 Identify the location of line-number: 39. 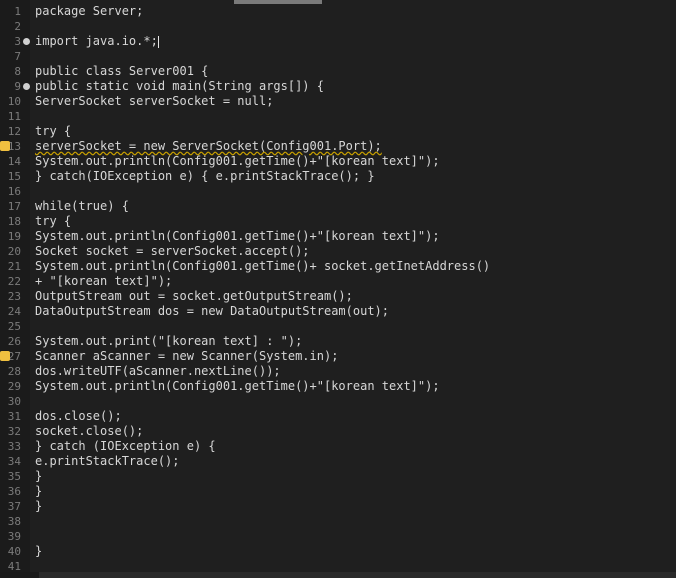
(14, 536).